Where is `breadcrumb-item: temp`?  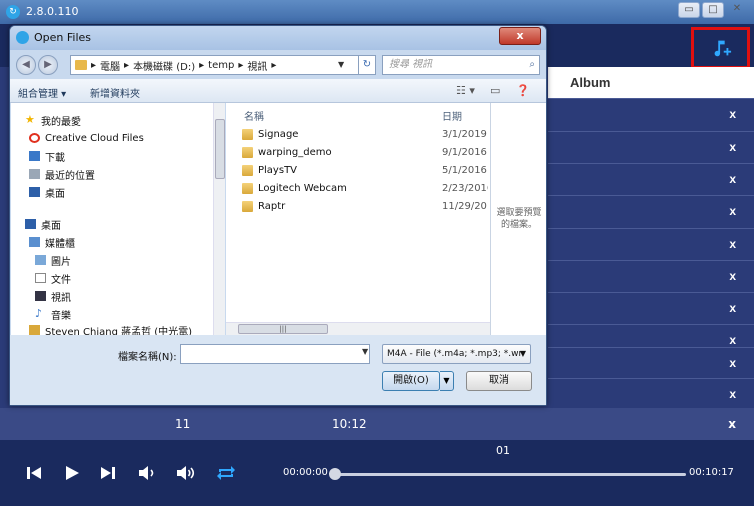
breadcrumb-item: temp is located at coordinates (221, 65).